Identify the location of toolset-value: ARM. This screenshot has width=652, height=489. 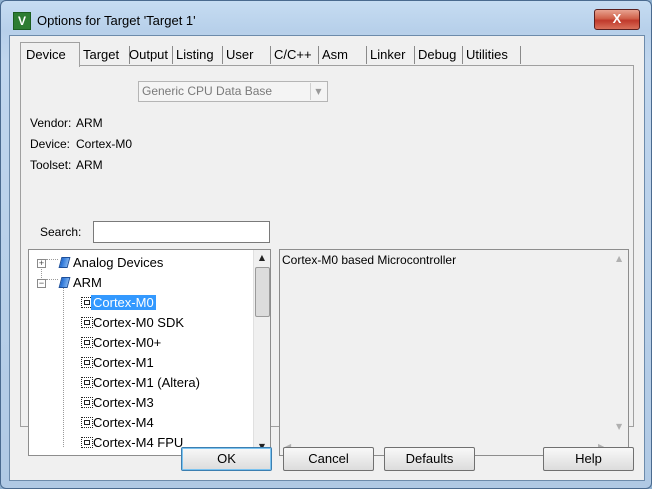
(89, 165).